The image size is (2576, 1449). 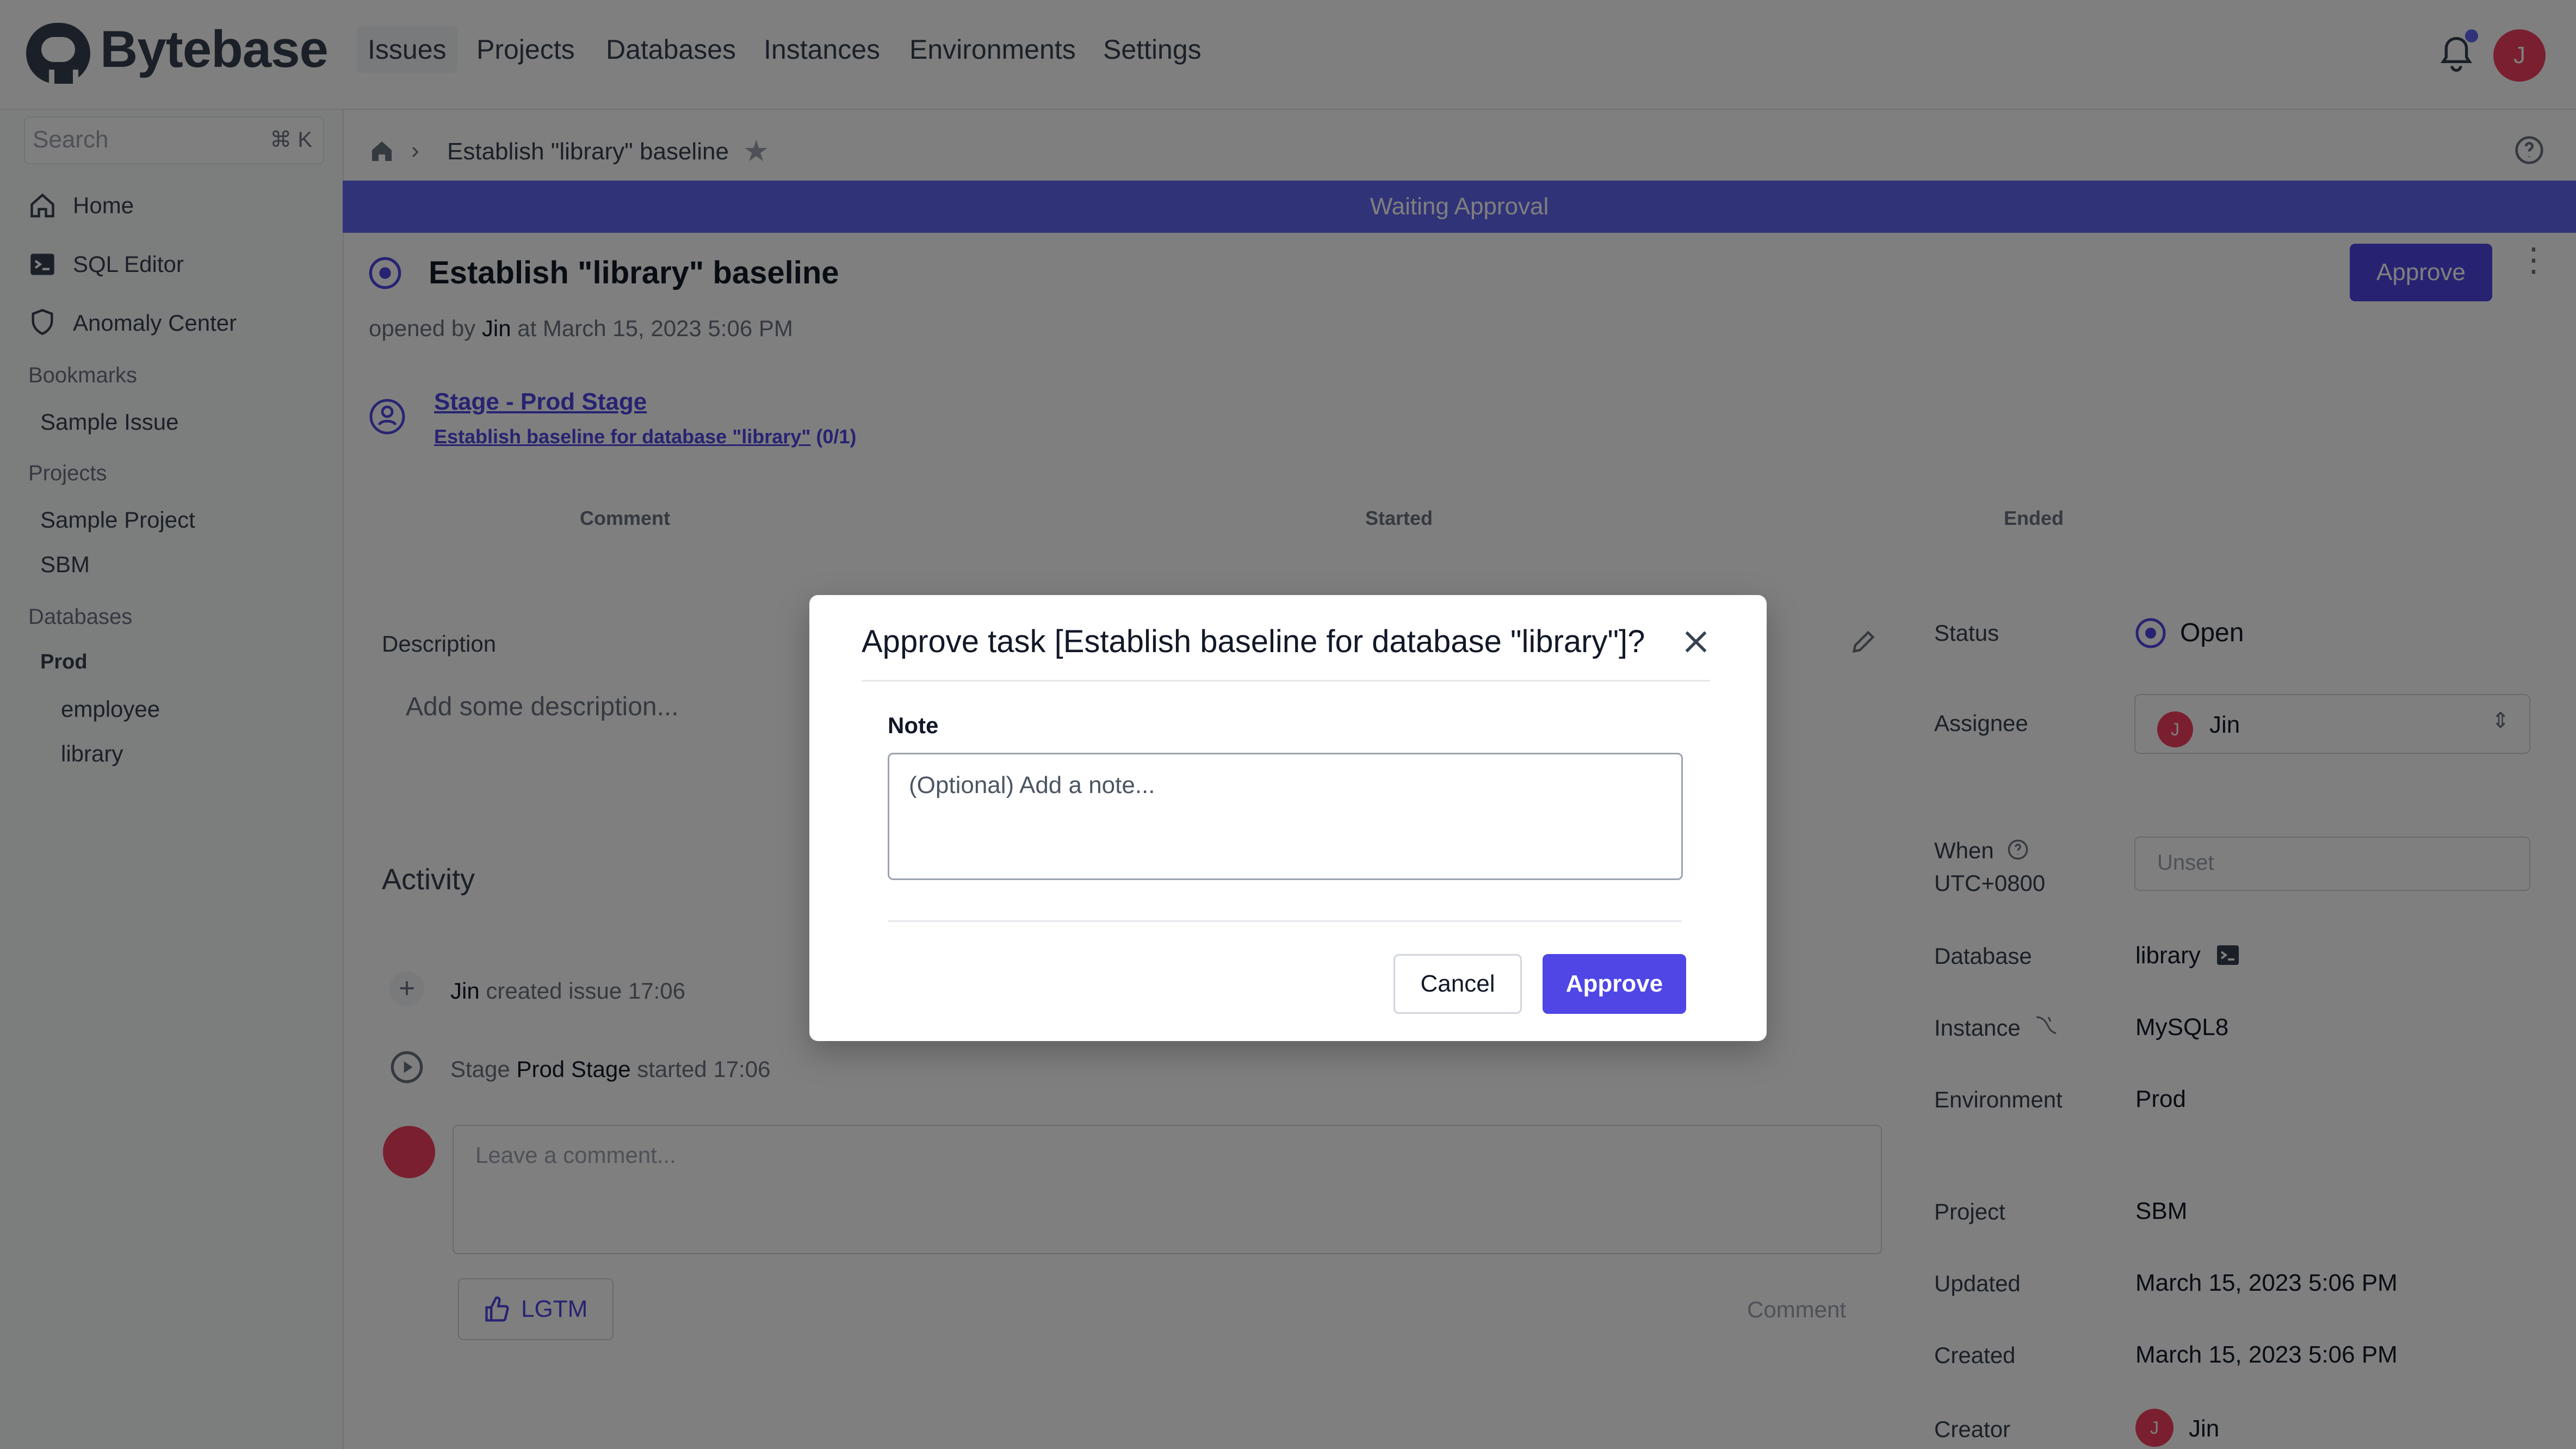 I want to click on note-label: Note, so click(x=914, y=725).